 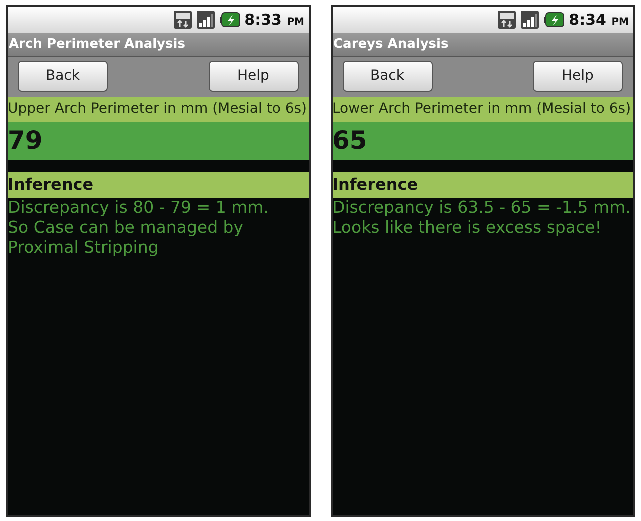 What do you see at coordinates (126, 238) in the screenshot?
I see `inference-text: So Case can be managed by Proximal Stripping` at bounding box center [126, 238].